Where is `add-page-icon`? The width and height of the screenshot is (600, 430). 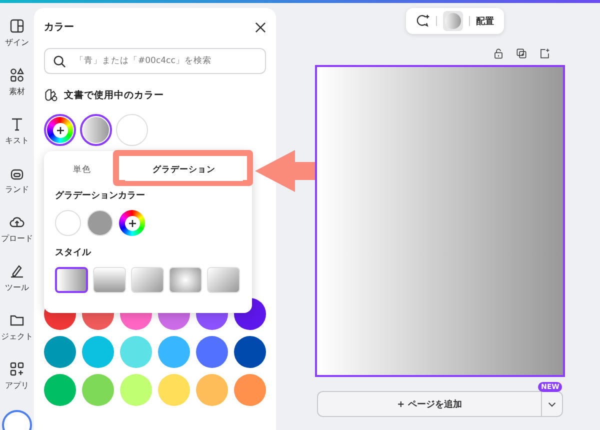
add-page-icon is located at coordinates (544, 53).